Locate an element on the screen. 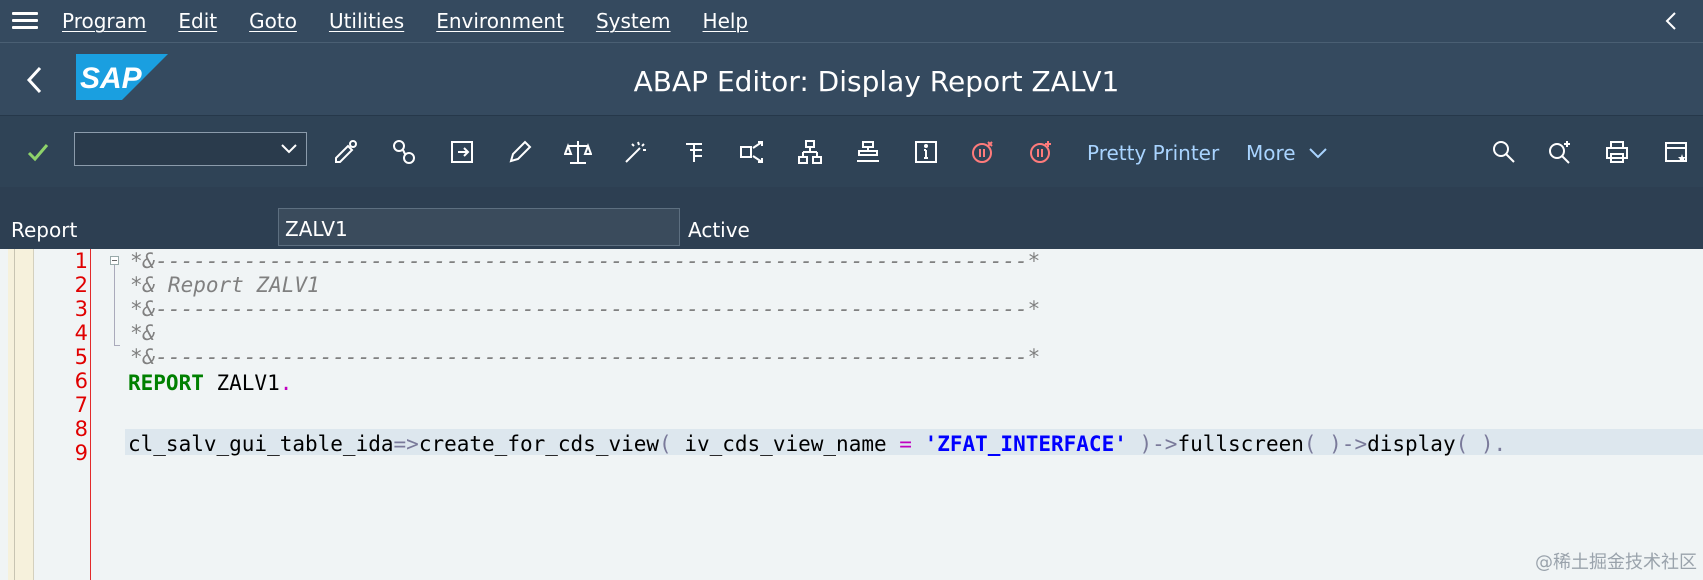 This screenshot has width=1703, height=580. search-next-icon is located at coordinates (1560, 152).